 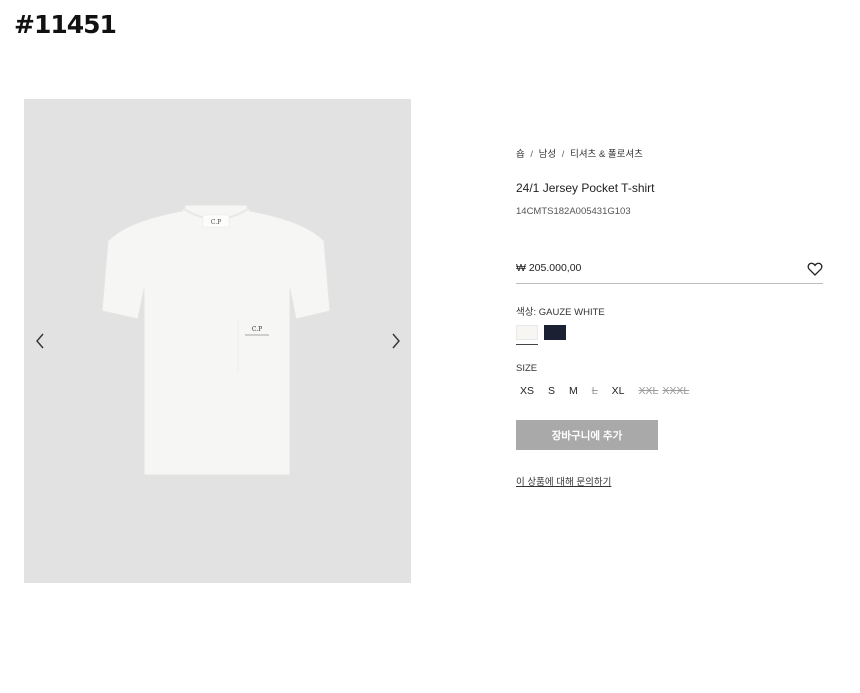 I want to click on size-option-xxxl: XXXL, so click(x=676, y=391).